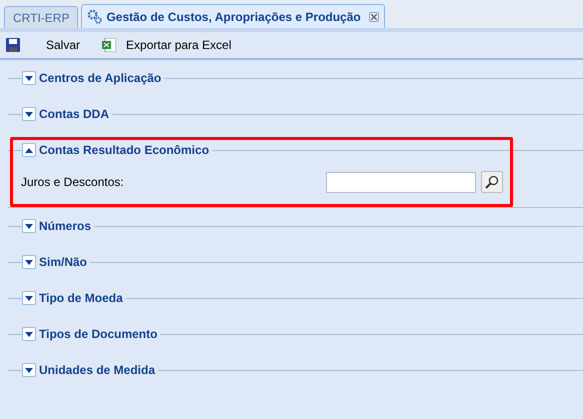  Describe the element at coordinates (167, 45) in the screenshot. I see `export-button: Exportar para Excel` at that location.